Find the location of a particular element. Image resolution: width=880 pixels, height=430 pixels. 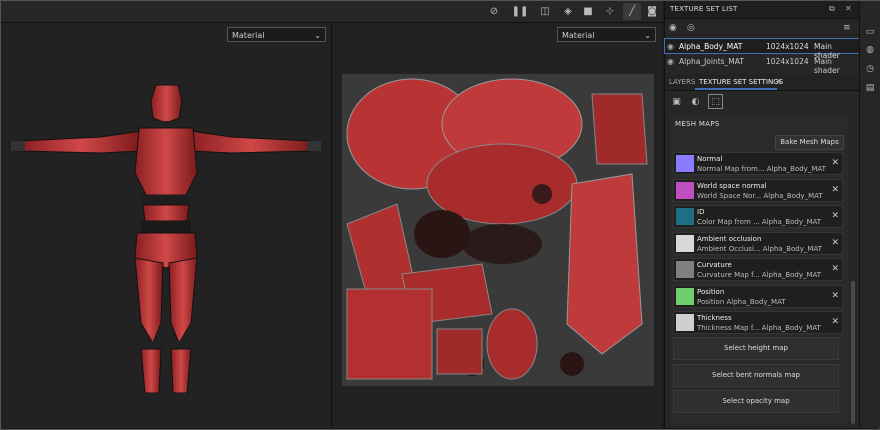

texture-set-name: Alpha_Body_MAT is located at coordinates (711, 46).